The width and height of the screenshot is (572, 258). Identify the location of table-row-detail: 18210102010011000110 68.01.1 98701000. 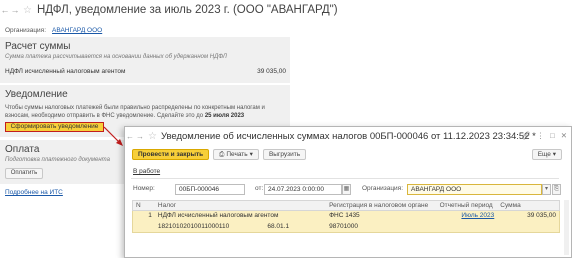
(346, 227).